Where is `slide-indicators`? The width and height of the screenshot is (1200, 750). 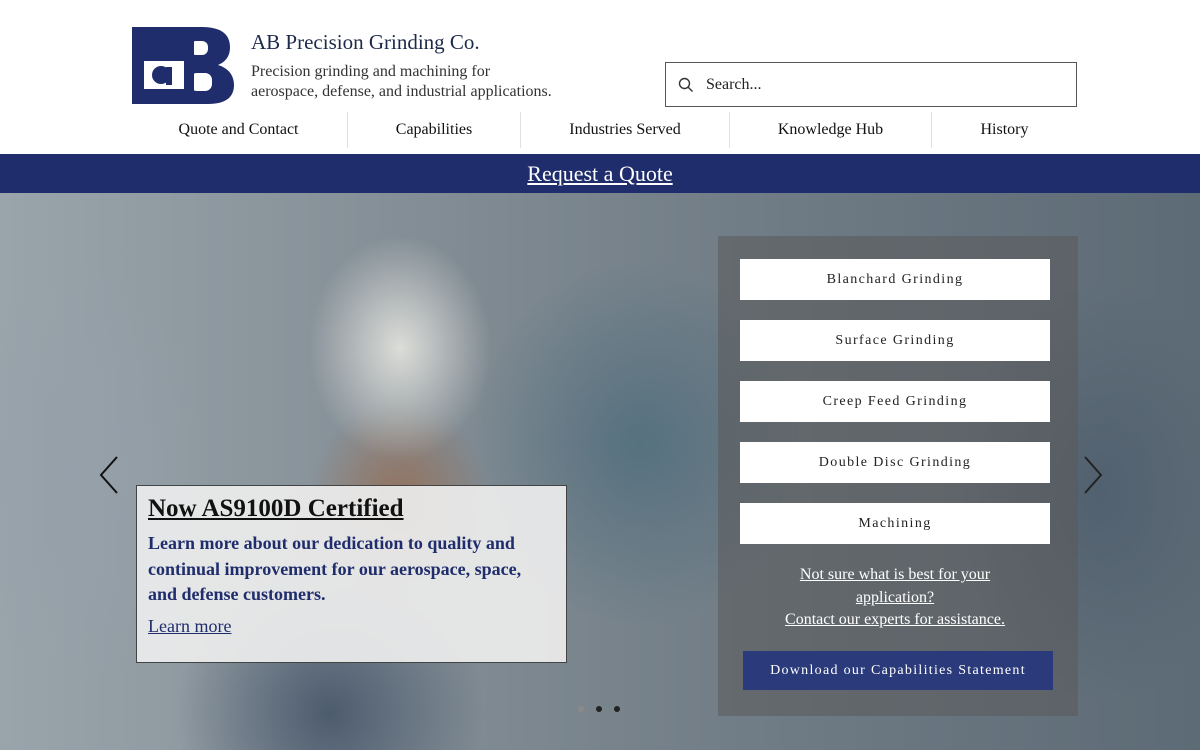
slide-indicators is located at coordinates (599, 709).